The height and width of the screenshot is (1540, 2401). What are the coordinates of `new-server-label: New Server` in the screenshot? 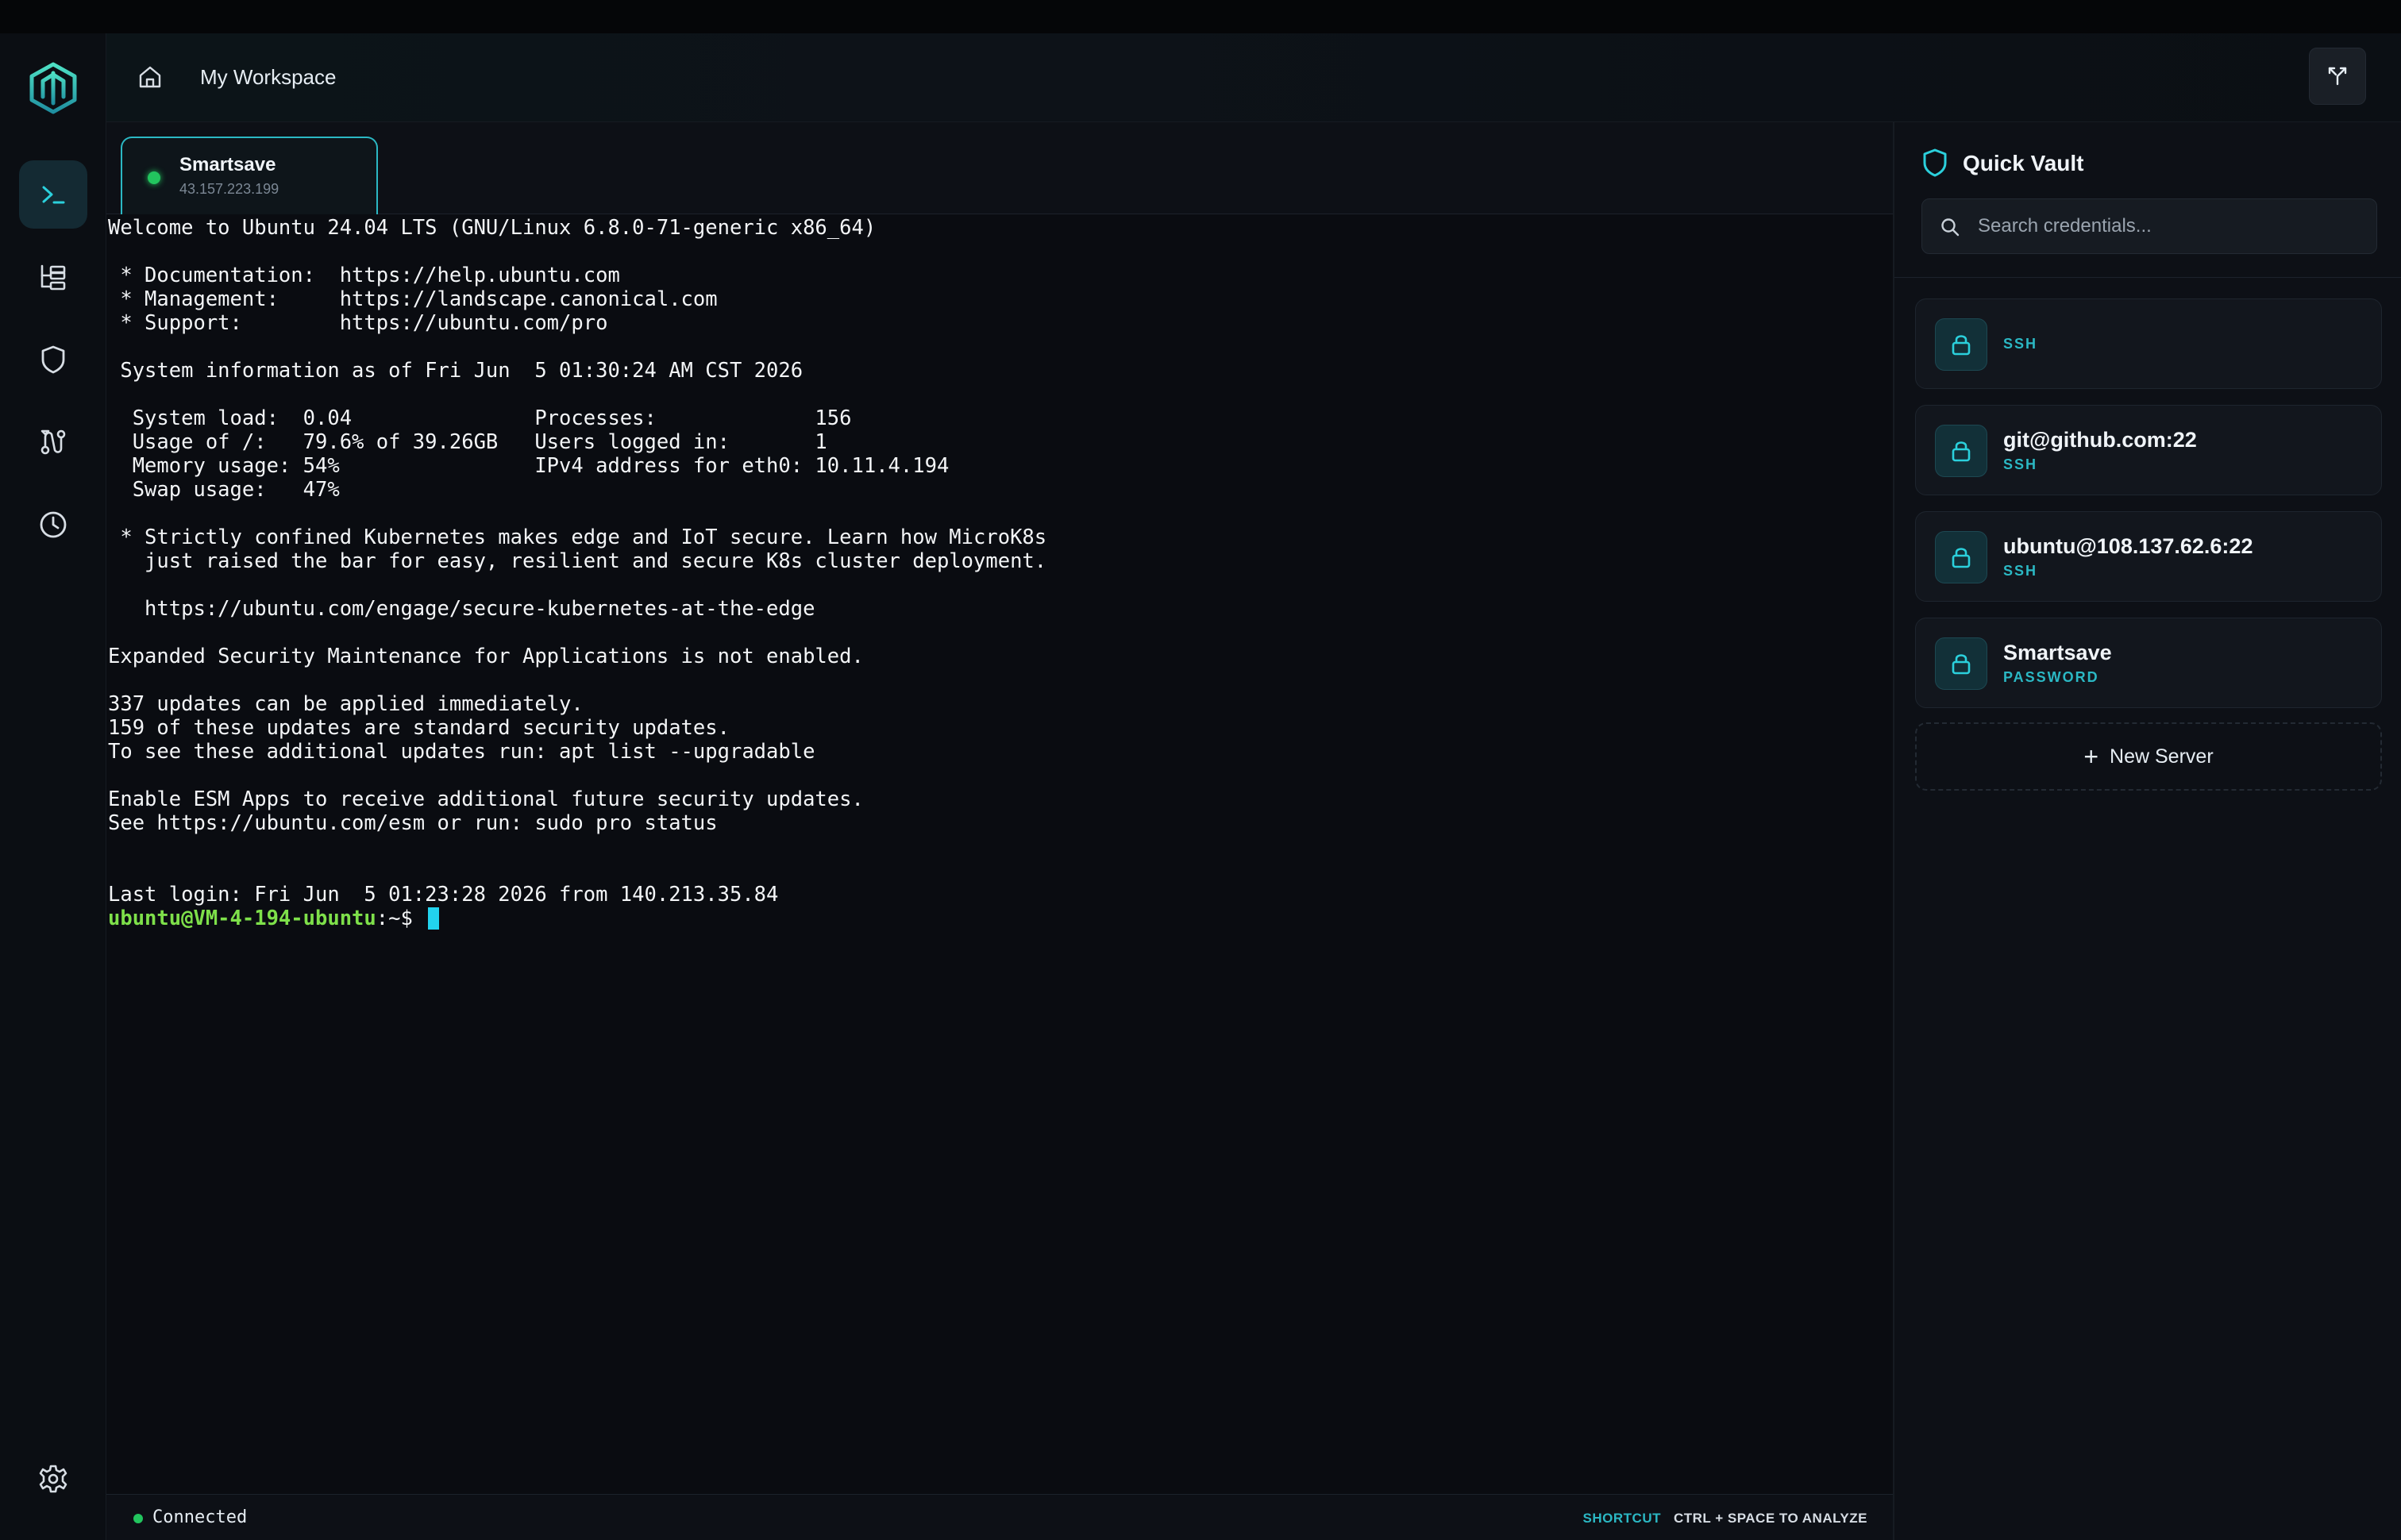 It's located at (2162, 756).